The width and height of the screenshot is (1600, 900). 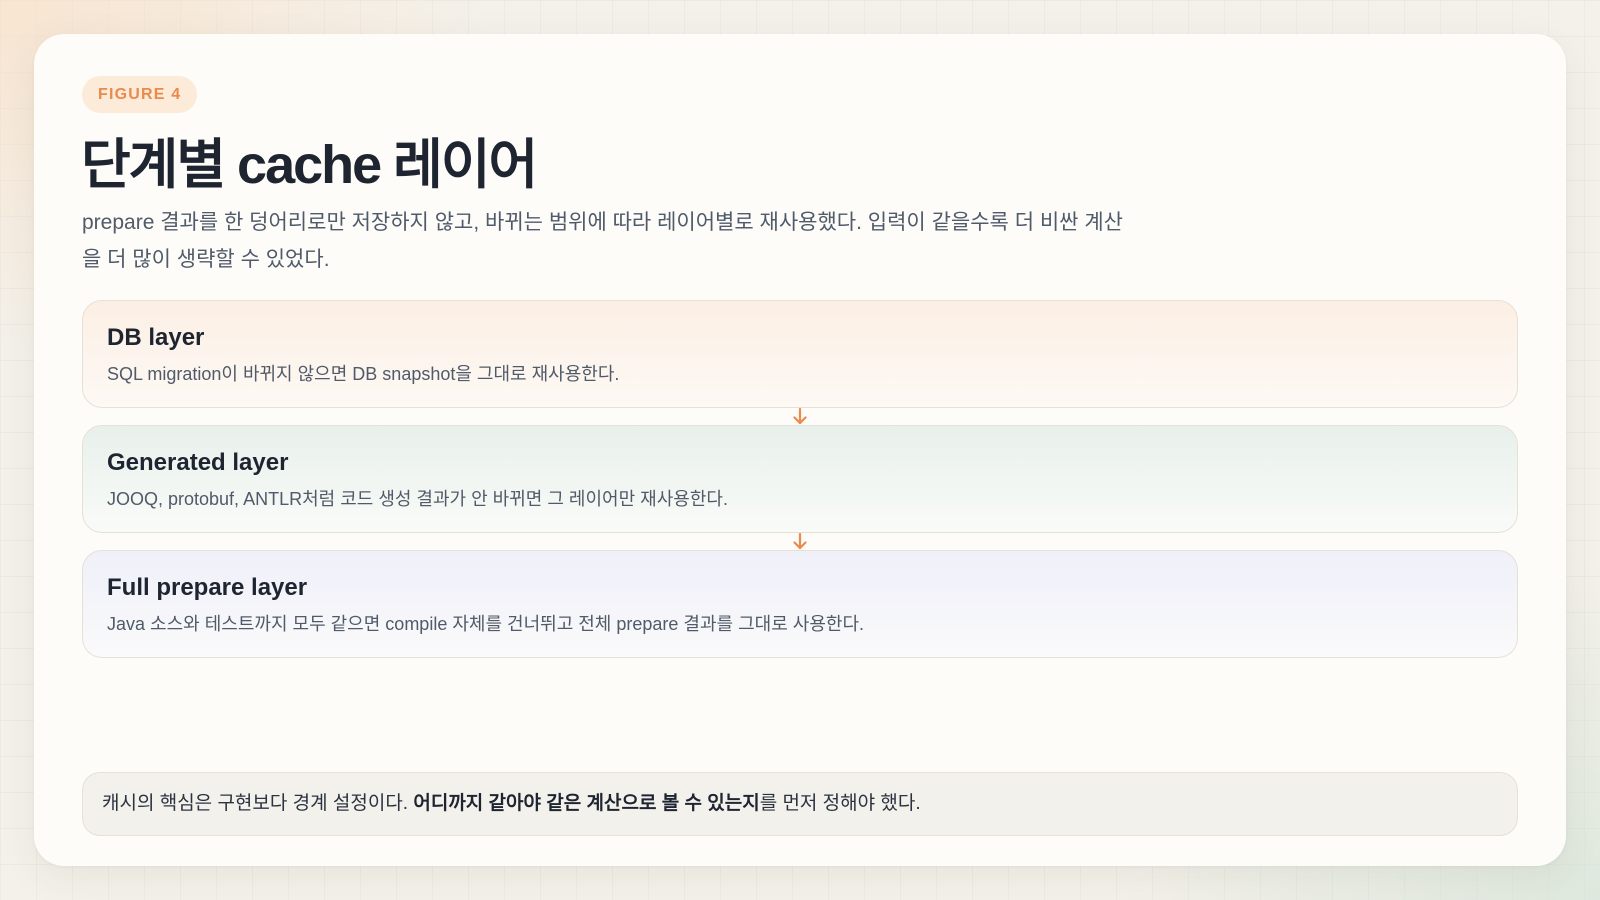 What do you see at coordinates (207, 587) in the screenshot?
I see `layer-title: Full prepare layer` at bounding box center [207, 587].